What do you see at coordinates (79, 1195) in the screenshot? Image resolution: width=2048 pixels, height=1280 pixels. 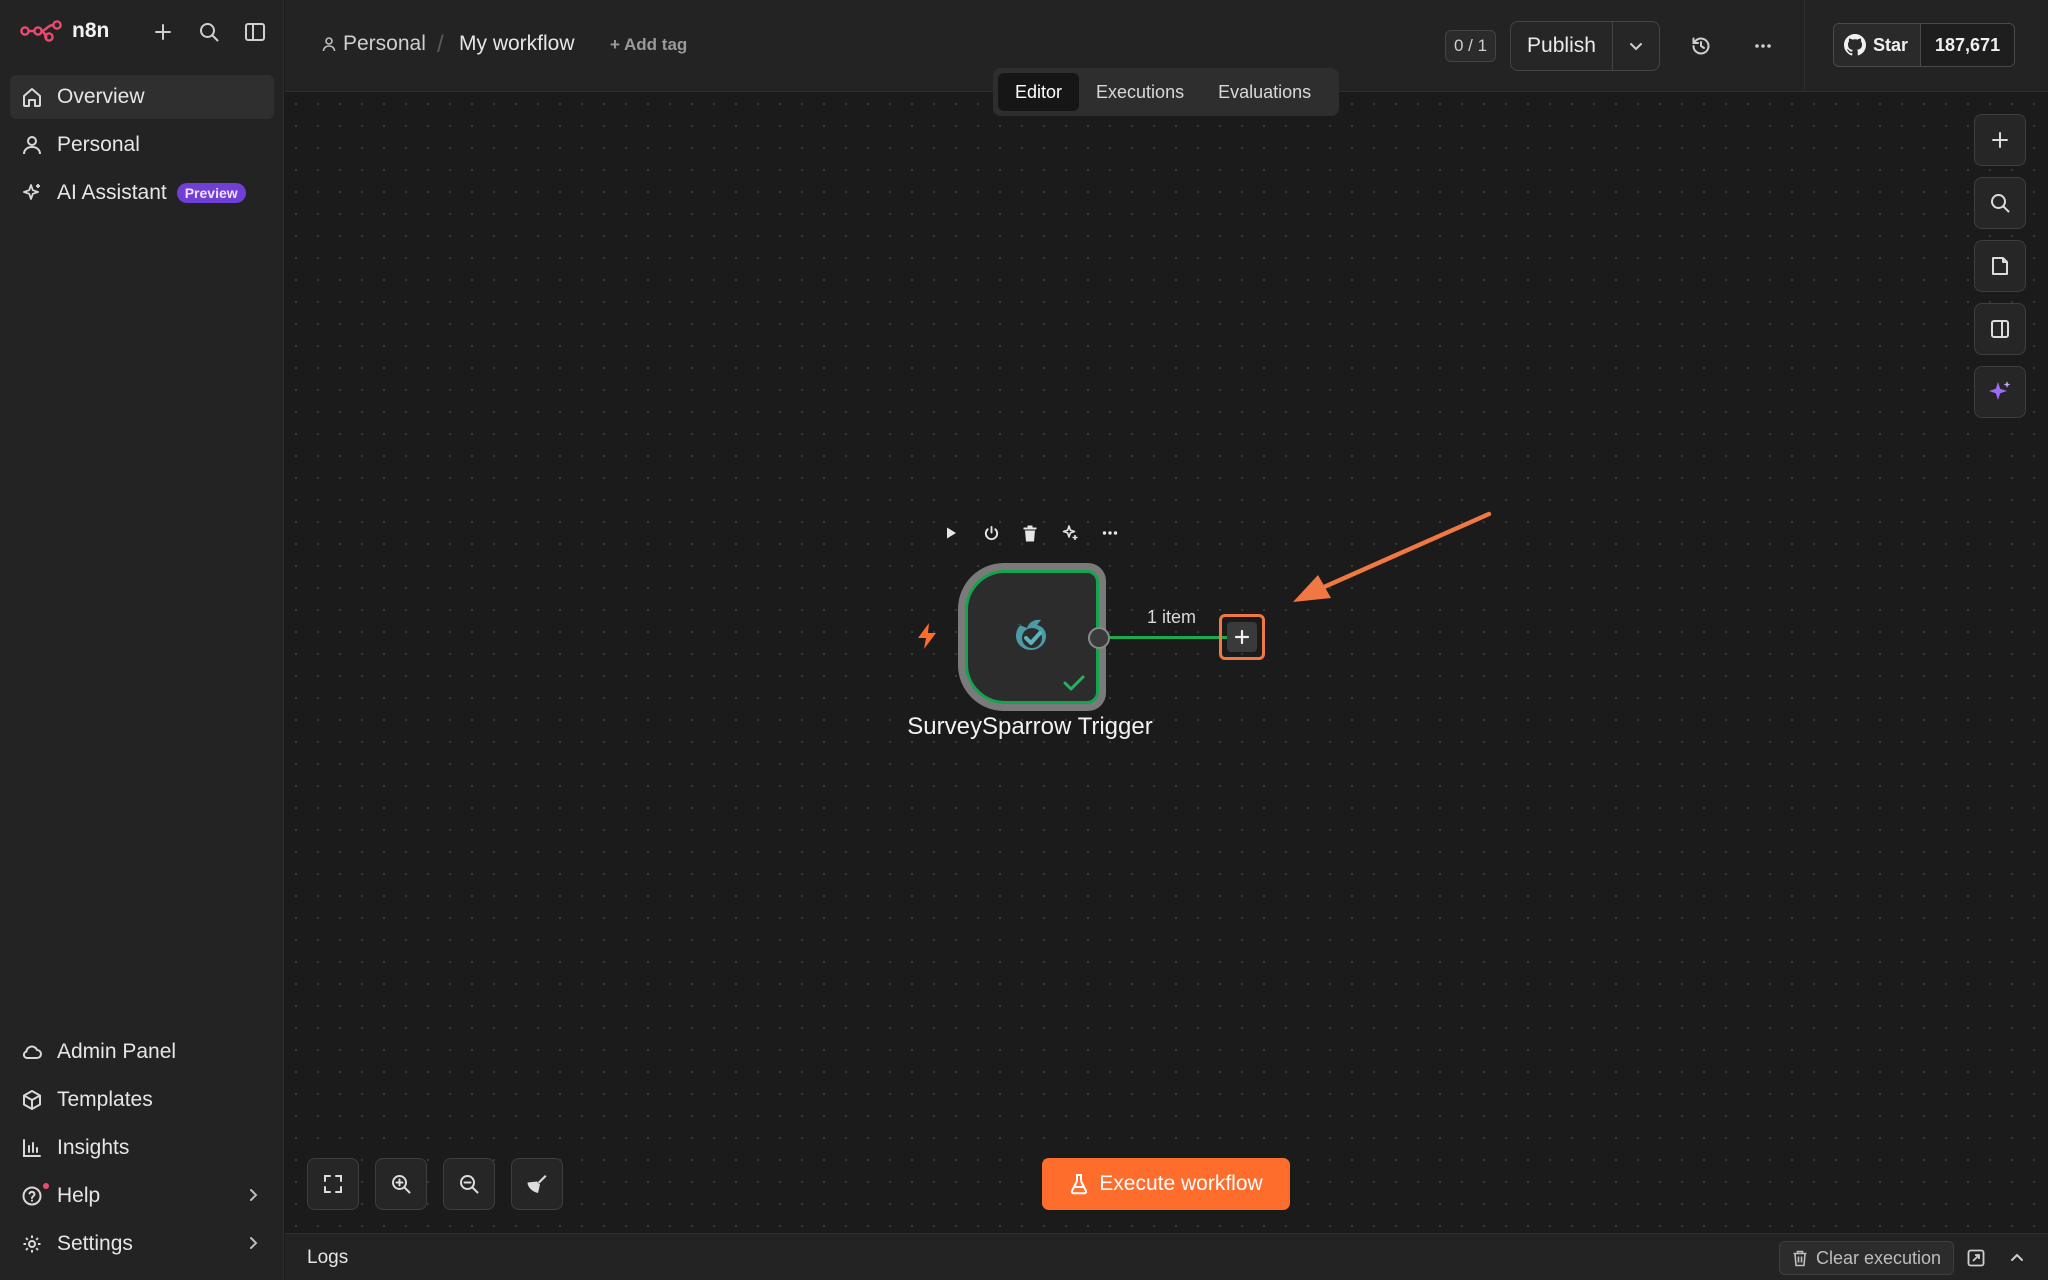 I see `sidebar-item-label: Help` at bounding box center [79, 1195].